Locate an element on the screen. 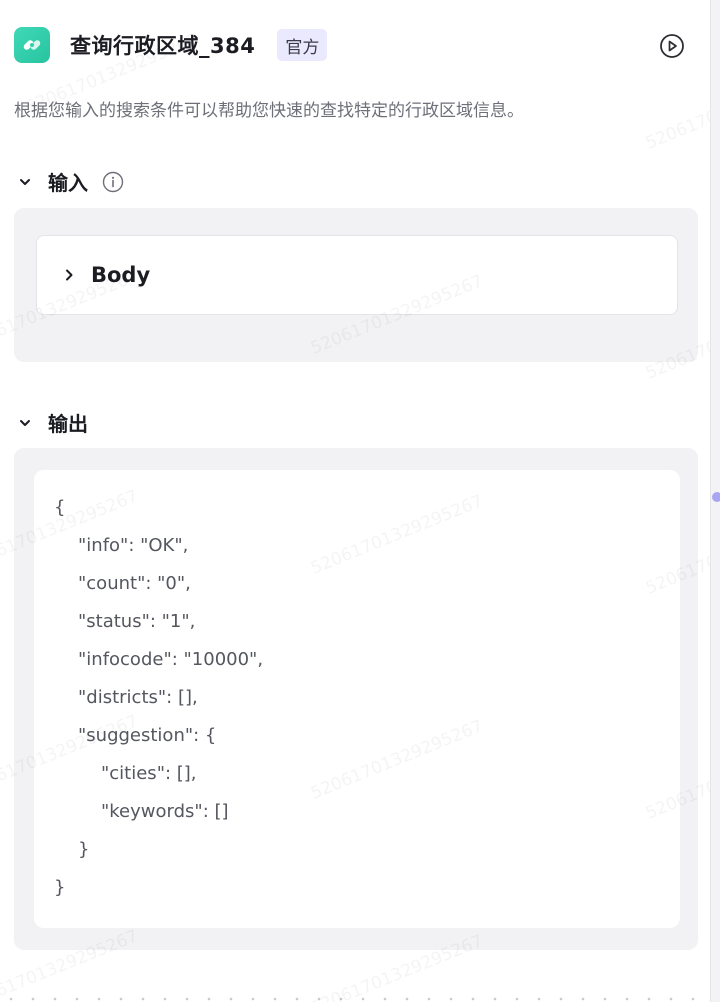  page-title: 查询行政区域_384 is located at coordinates (163, 46).